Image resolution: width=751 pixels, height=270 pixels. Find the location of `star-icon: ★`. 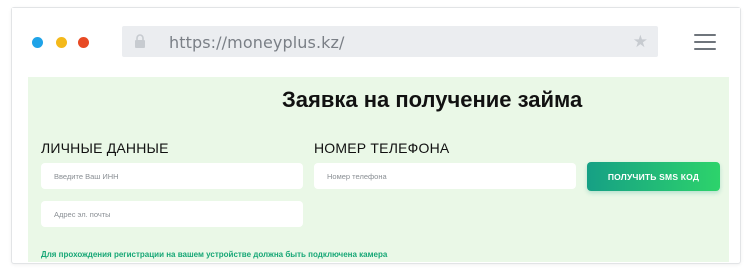

star-icon: ★ is located at coordinates (640, 41).